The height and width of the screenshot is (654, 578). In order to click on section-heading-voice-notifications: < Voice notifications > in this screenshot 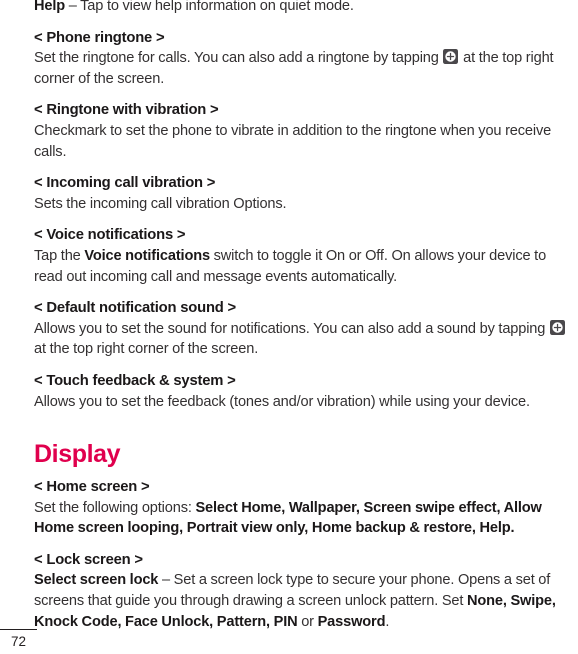, I will do `click(110, 235)`.